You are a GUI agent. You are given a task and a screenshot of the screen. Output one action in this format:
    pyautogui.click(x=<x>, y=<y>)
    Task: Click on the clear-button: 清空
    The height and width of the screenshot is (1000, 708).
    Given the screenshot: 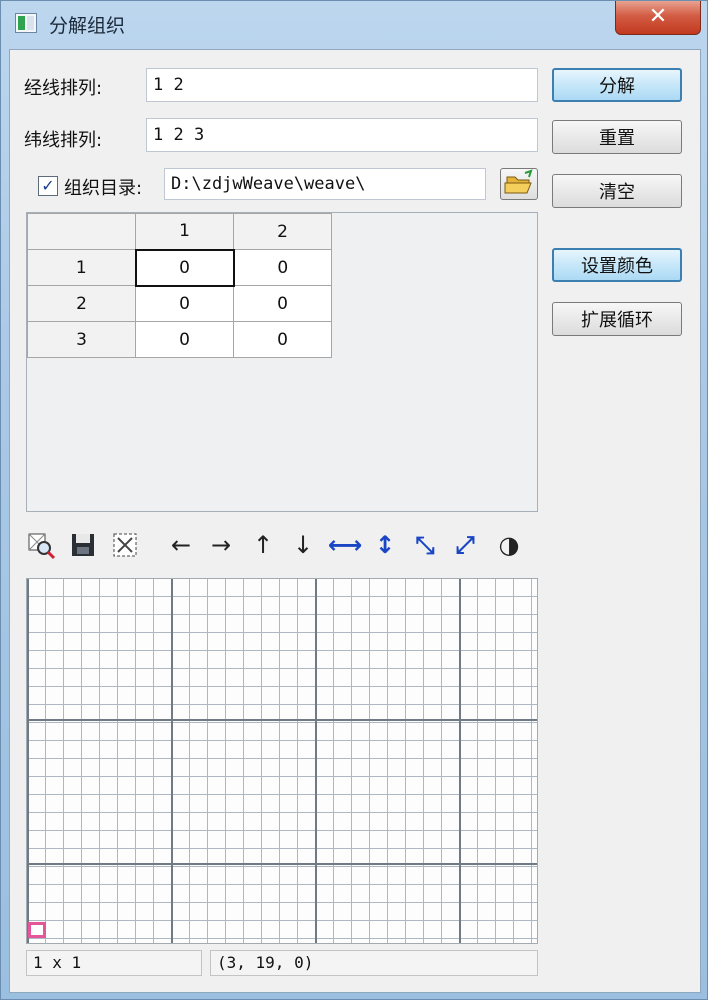 What is the action you would take?
    pyautogui.click(x=617, y=191)
    